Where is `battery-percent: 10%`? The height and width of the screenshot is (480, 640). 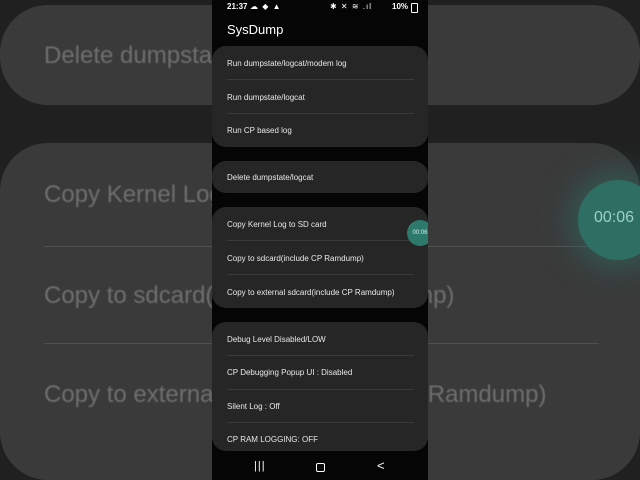 battery-percent: 10% is located at coordinates (400, 6).